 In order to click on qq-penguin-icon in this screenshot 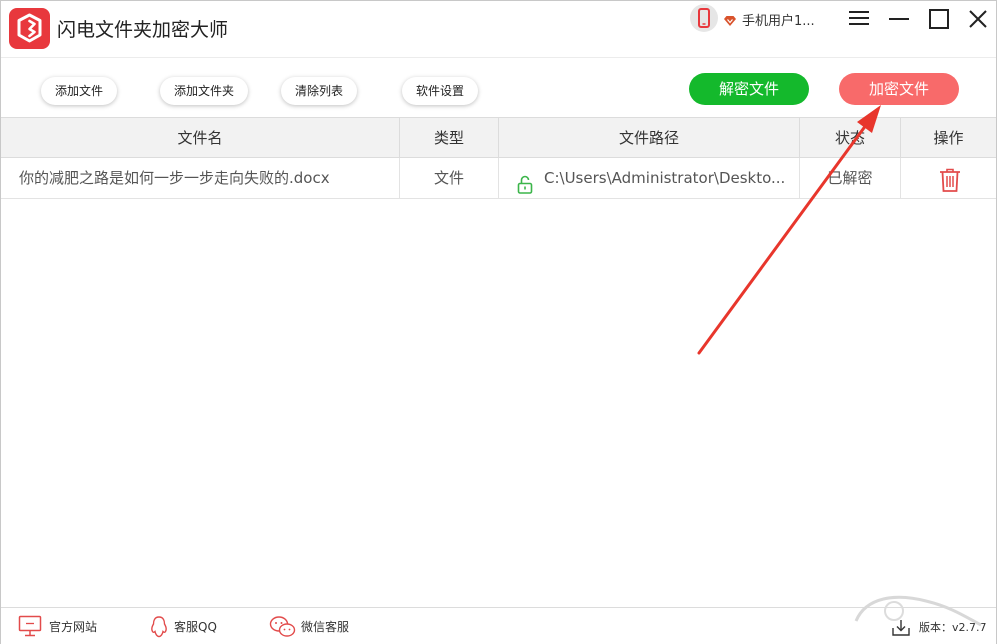, I will do `click(159, 627)`.